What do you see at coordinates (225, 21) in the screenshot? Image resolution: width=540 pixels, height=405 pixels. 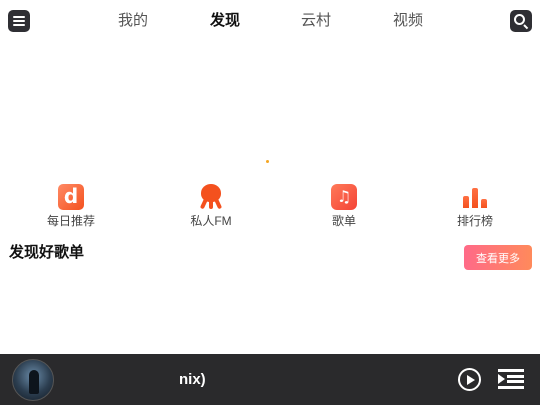 I see `tab-discover: 发现` at bounding box center [225, 21].